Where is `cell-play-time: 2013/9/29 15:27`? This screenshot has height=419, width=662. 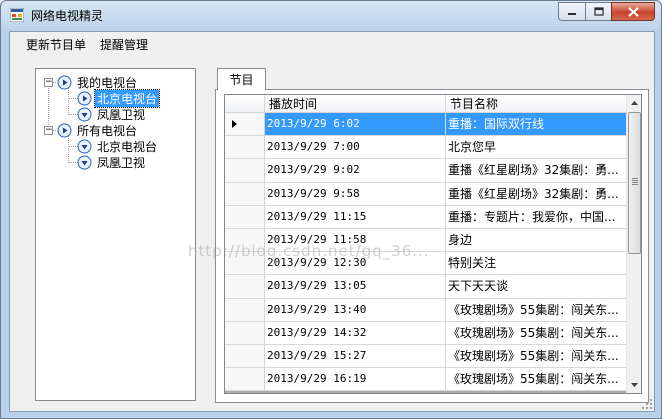 cell-play-time: 2013/9/29 15:27 is located at coordinates (355, 356).